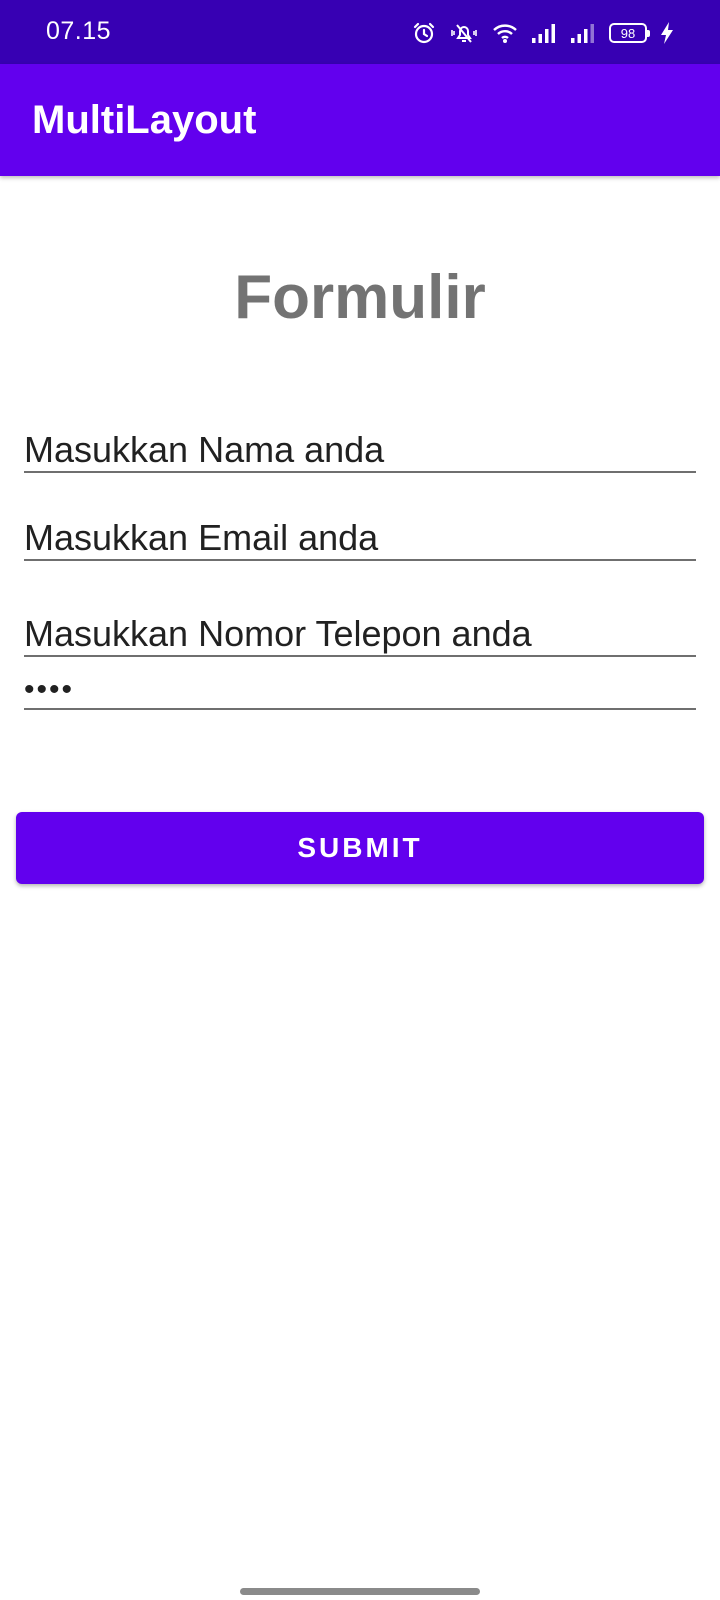  I want to click on app-bar: MultiLayout, so click(360, 120).